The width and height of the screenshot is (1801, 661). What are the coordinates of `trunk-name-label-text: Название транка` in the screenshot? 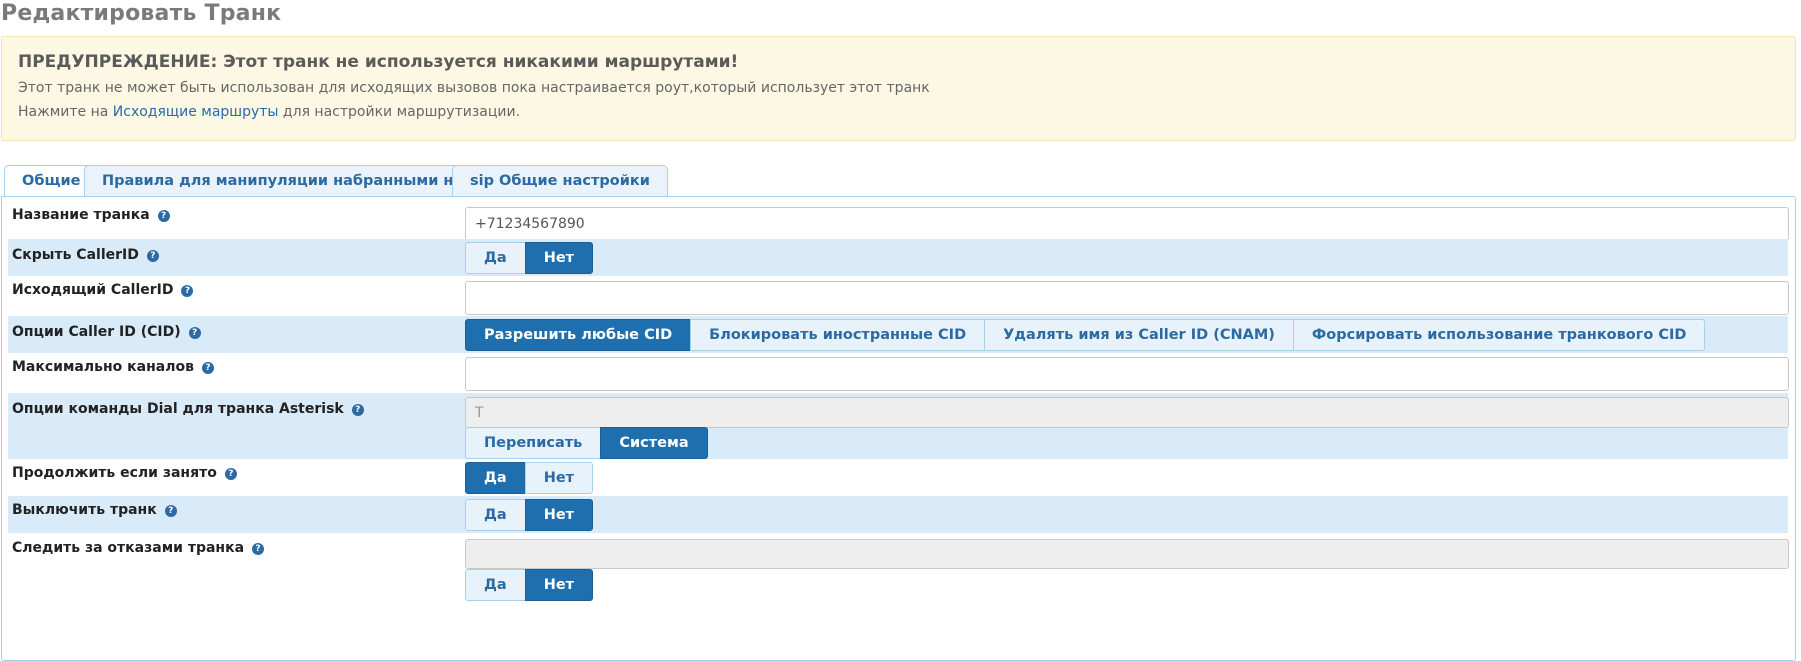 It's located at (81, 215).